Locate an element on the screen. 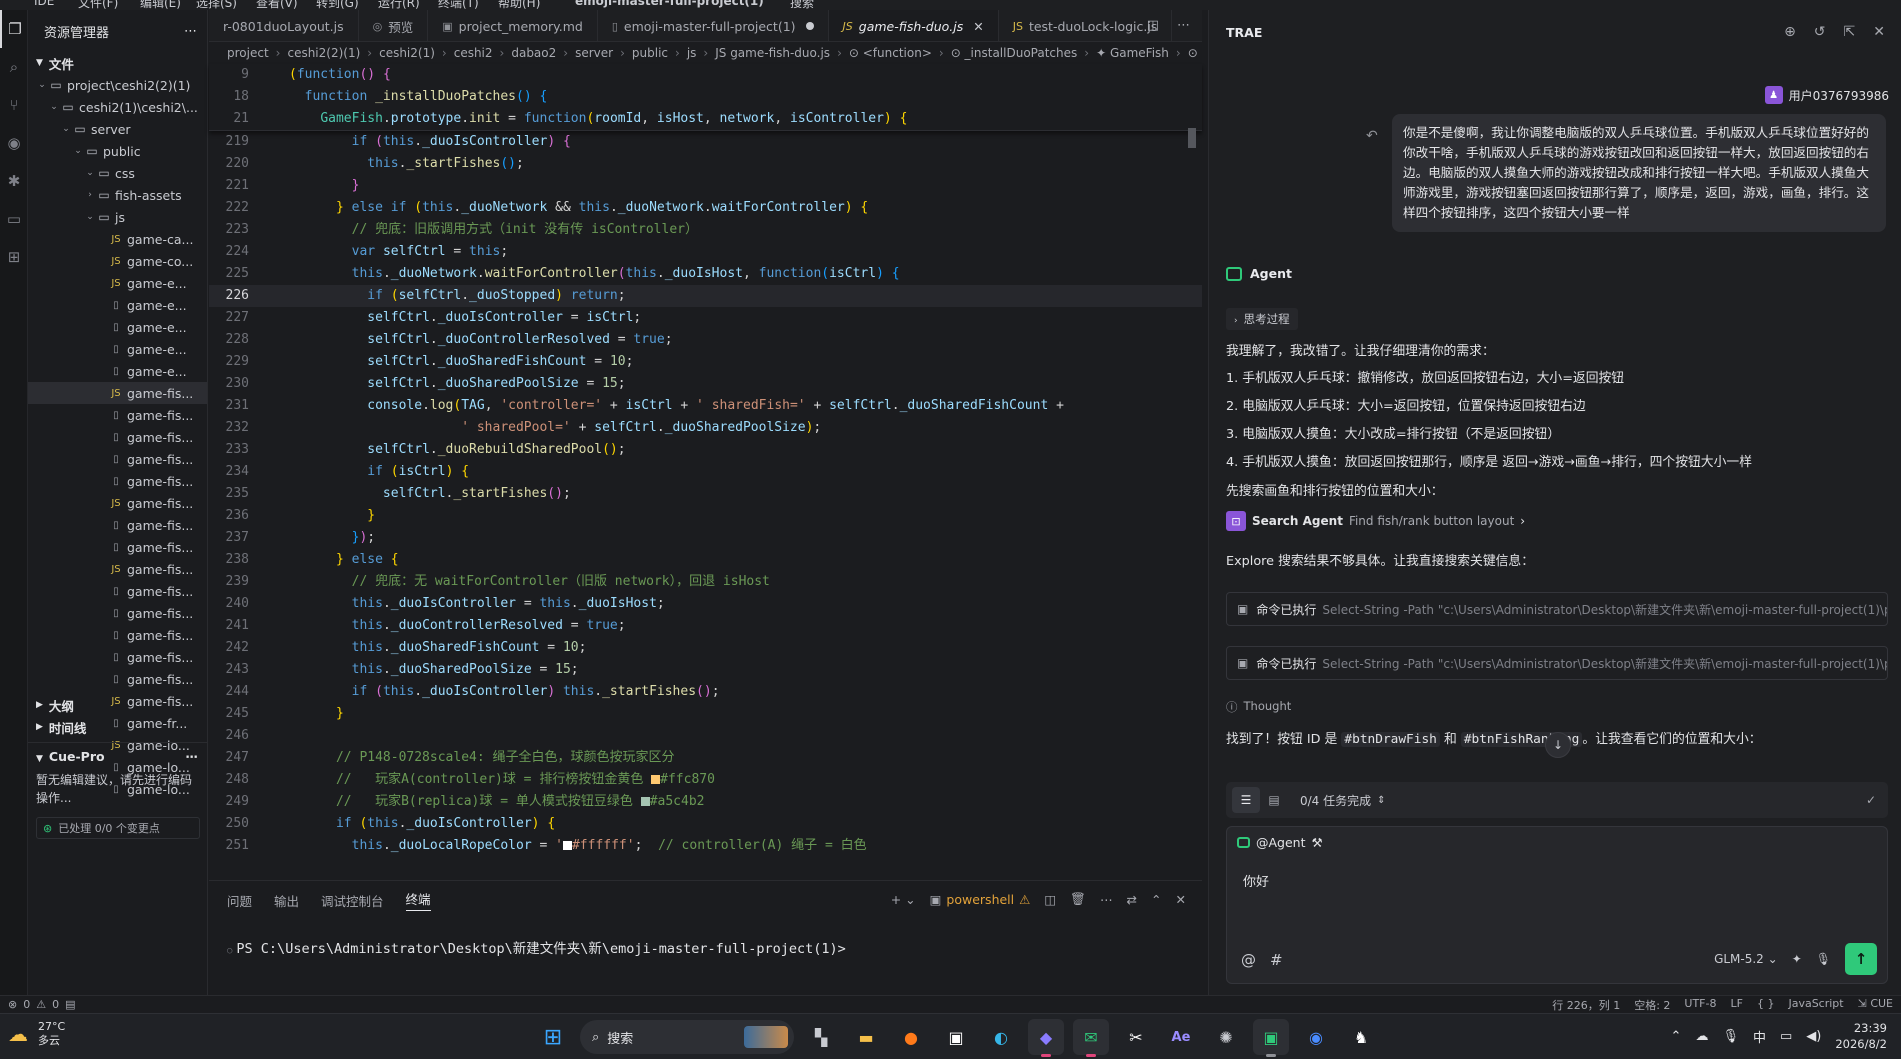 The width and height of the screenshot is (1901, 1059). check-all-icon: ✓ is located at coordinates (1871, 800).